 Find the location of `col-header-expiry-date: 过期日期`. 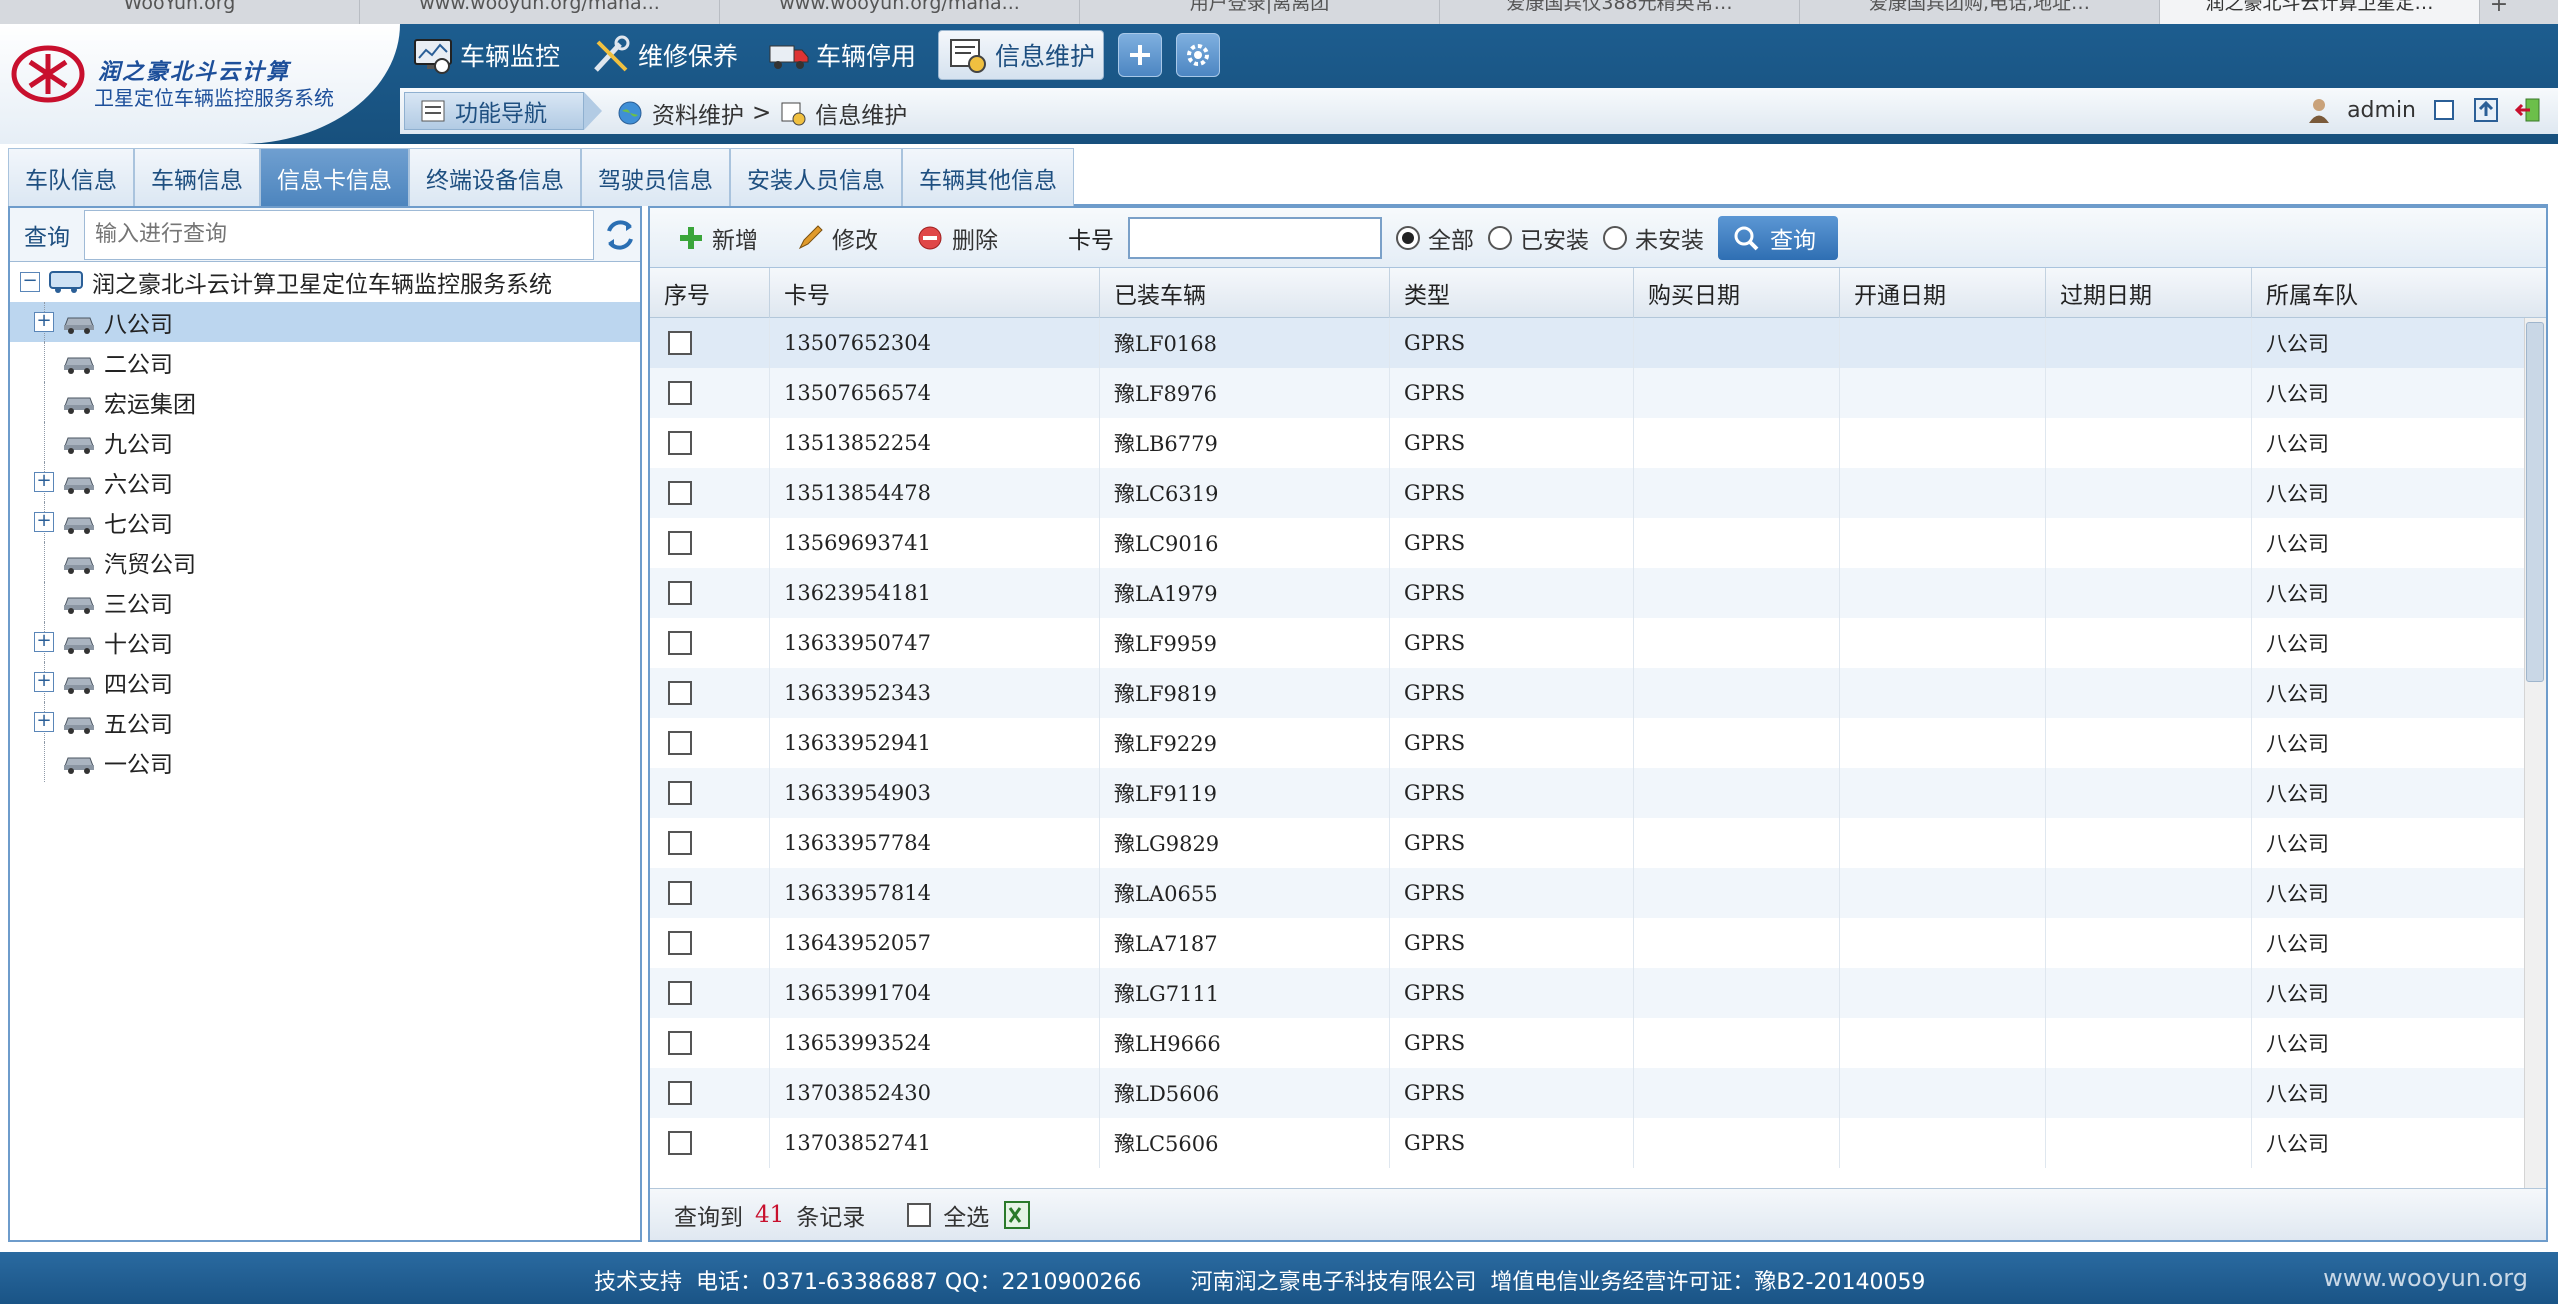

col-header-expiry-date: 过期日期 is located at coordinates (2149, 293).